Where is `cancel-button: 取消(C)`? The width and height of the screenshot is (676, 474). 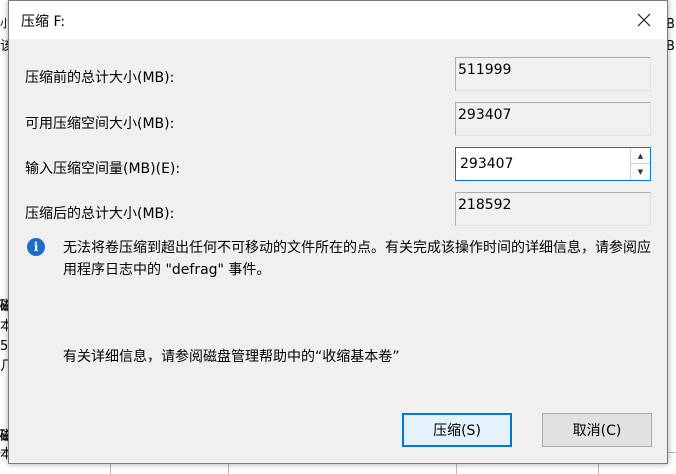 cancel-button: 取消(C) is located at coordinates (597, 430).